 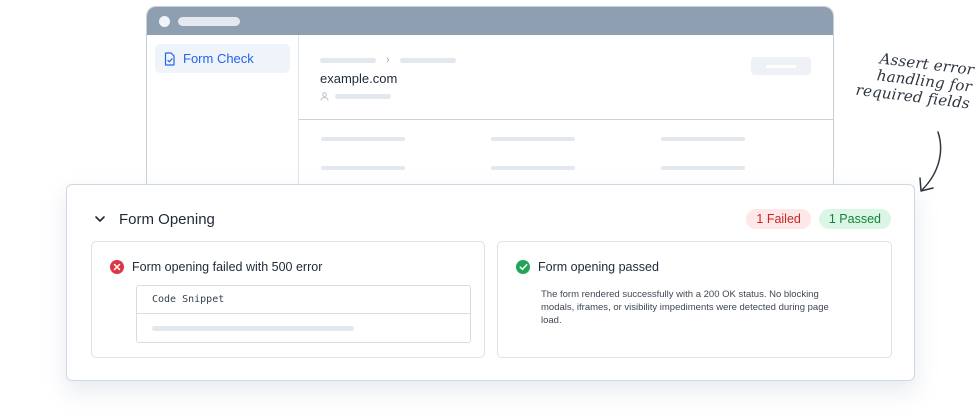 I want to click on failed-count-badge: 1 Failed, so click(x=778, y=219).